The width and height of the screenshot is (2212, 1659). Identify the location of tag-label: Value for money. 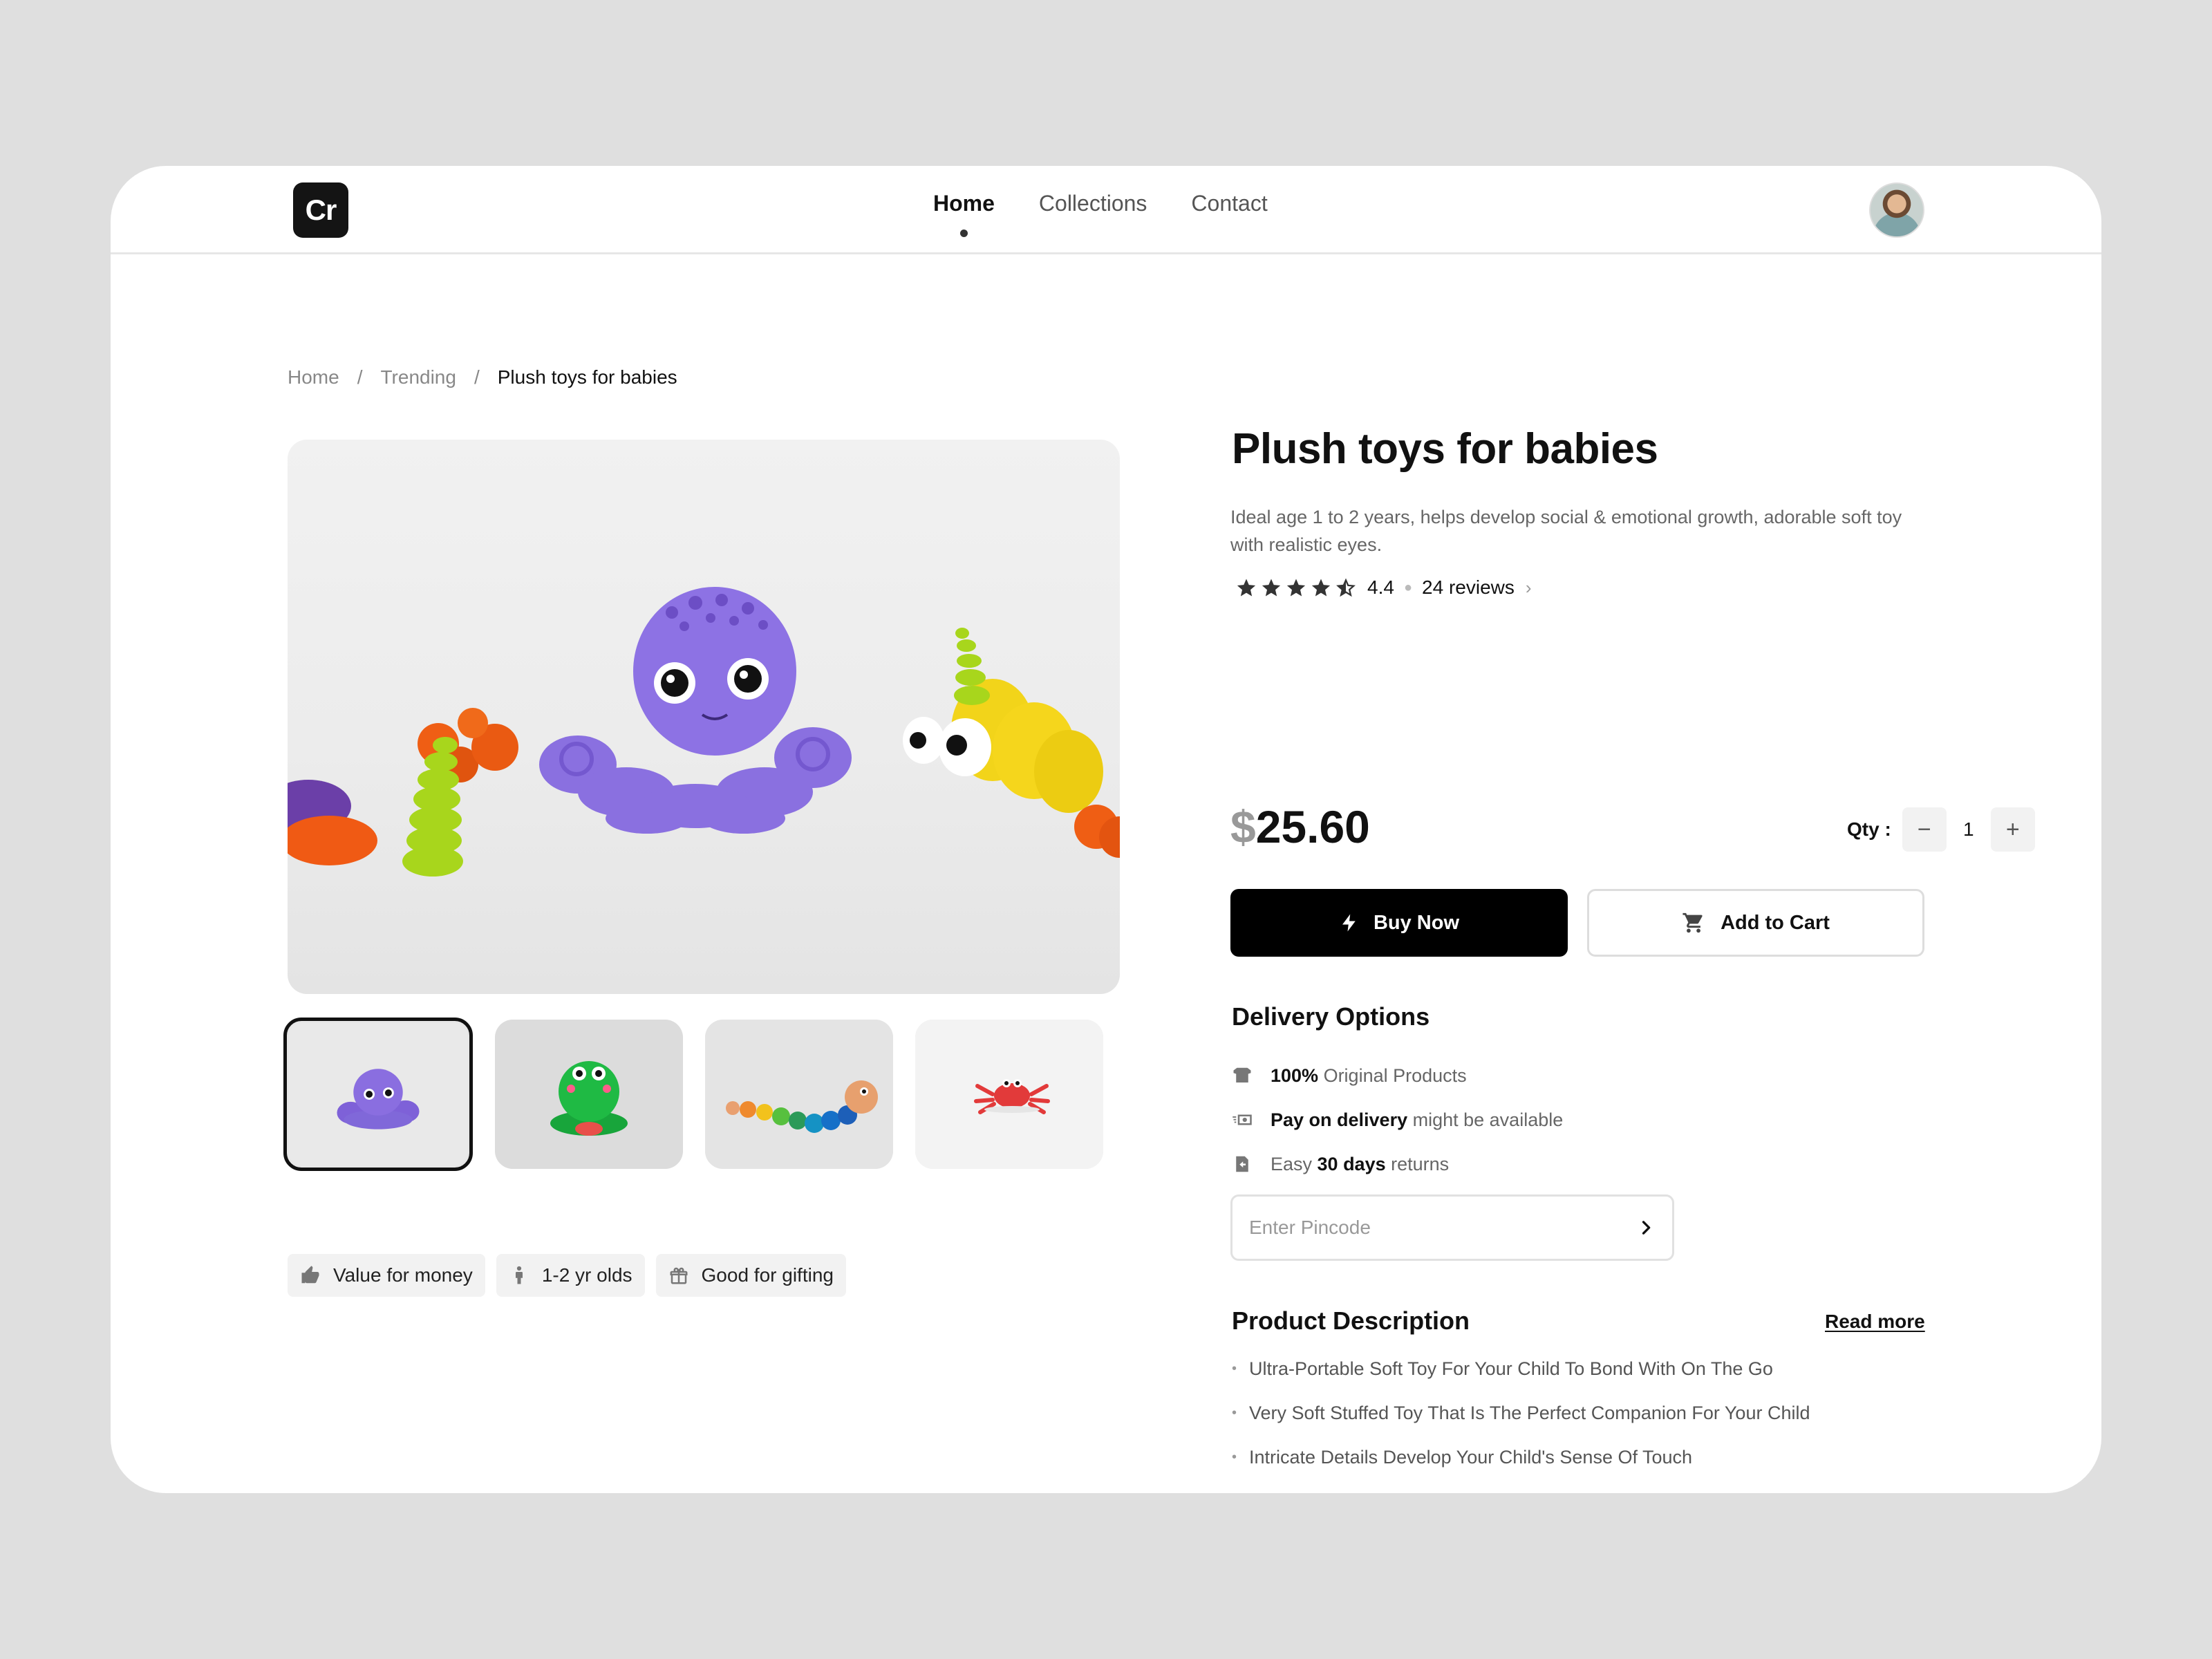
(403, 1275).